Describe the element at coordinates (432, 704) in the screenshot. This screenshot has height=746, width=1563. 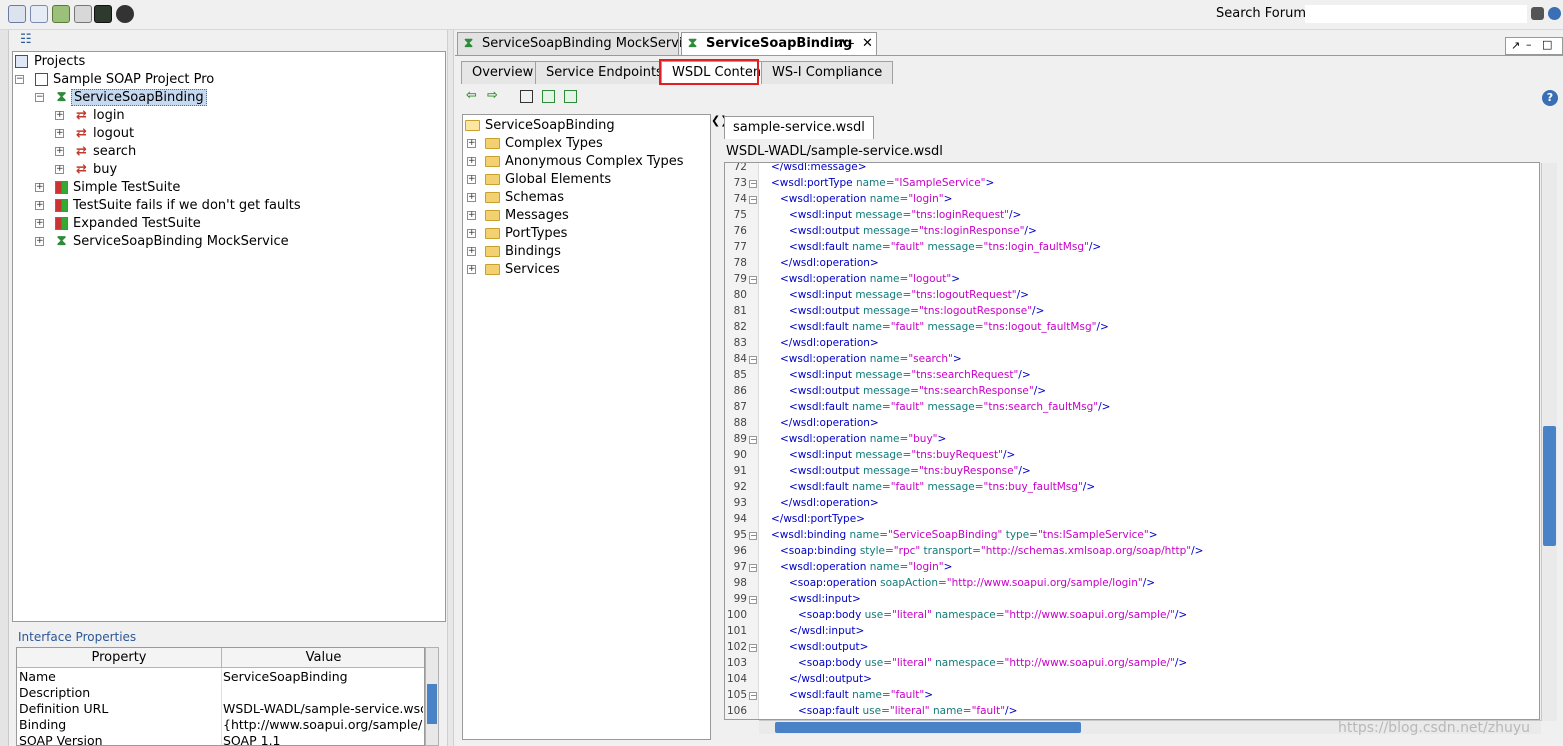
I see `properties-scroll-thumb` at that location.